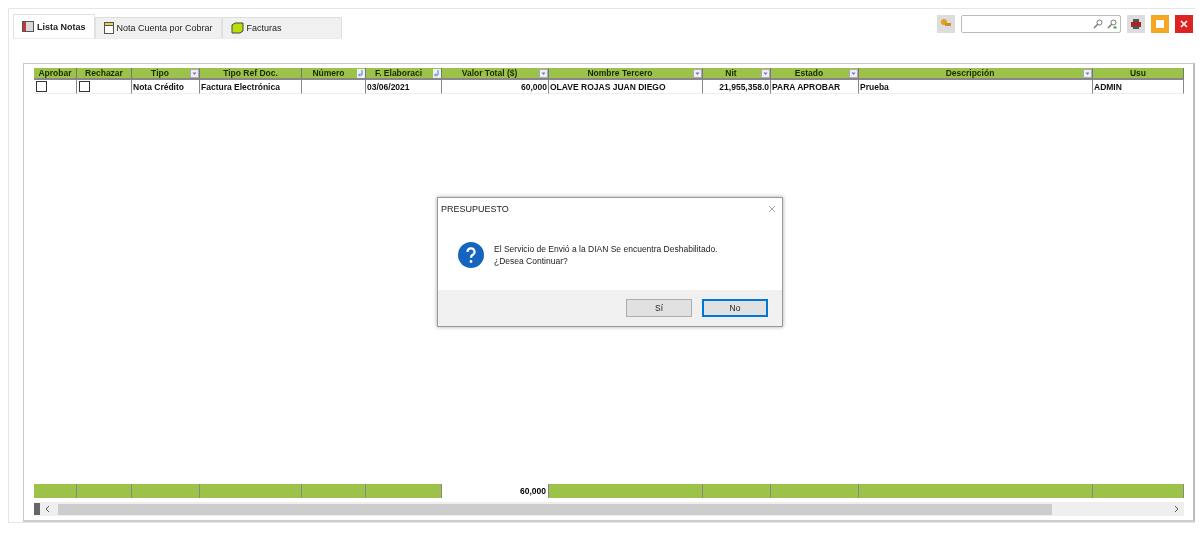 The image size is (1203, 540). I want to click on horizontal-scrollbar, so click(609, 509).